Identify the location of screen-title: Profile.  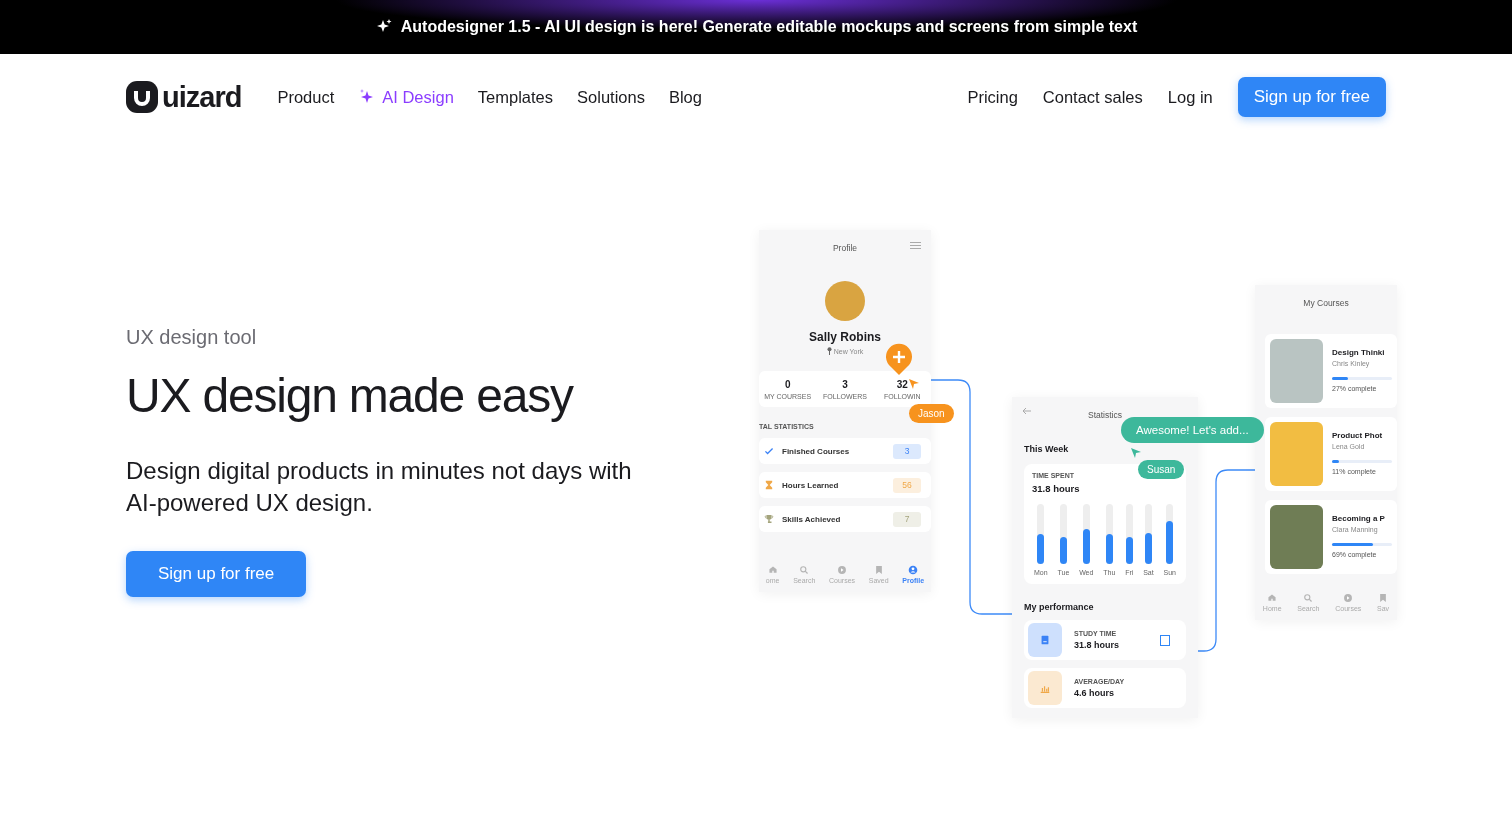
(845, 248).